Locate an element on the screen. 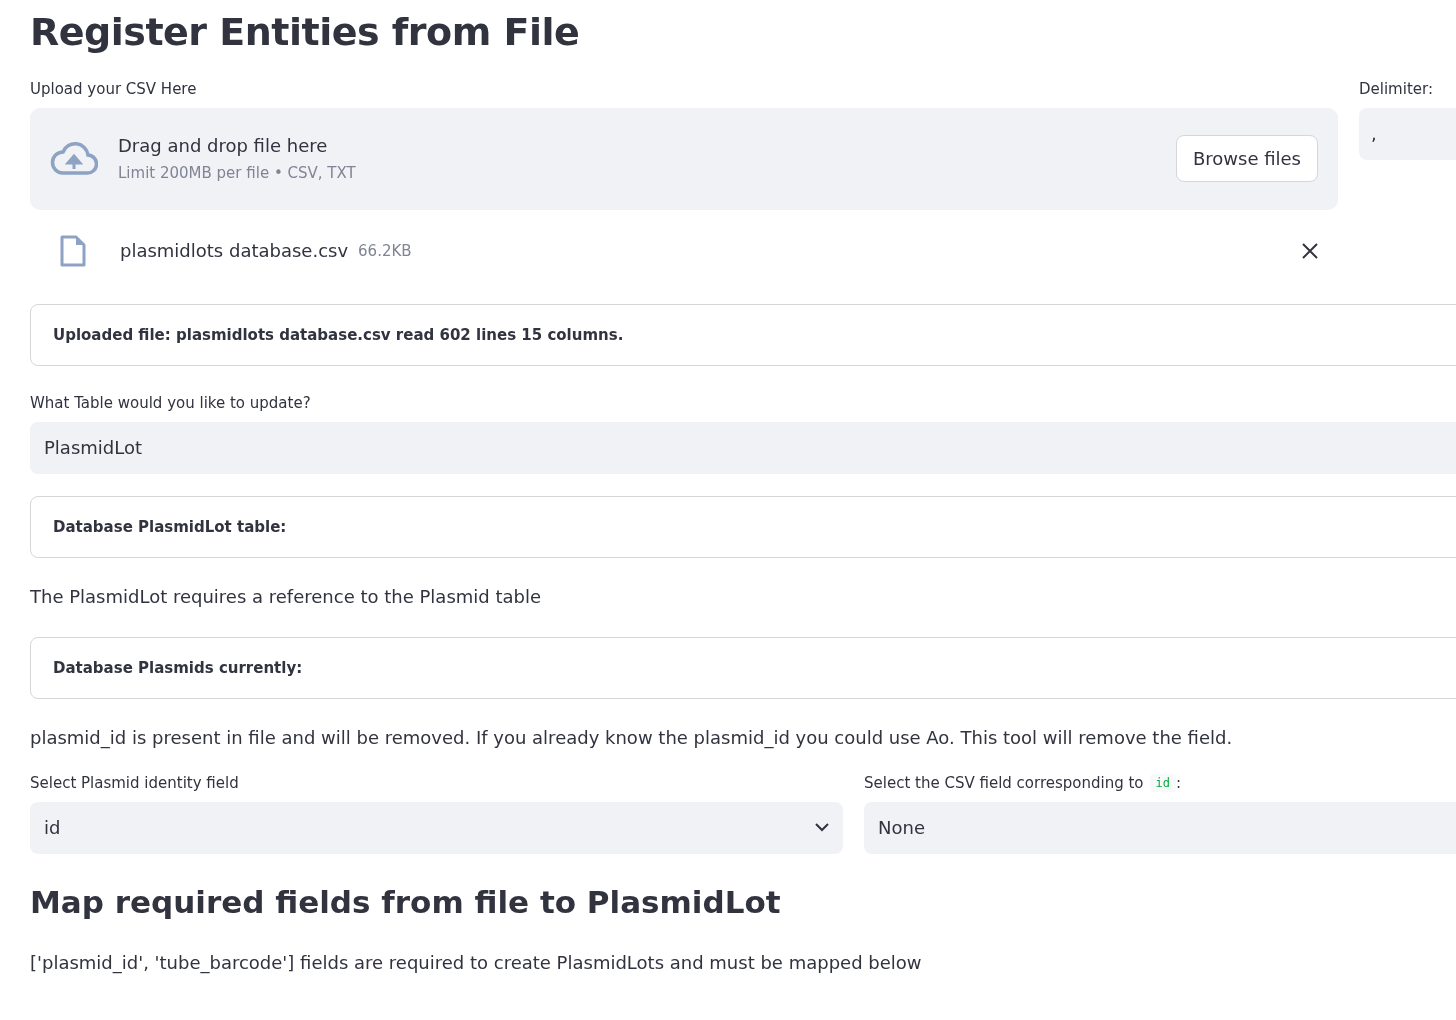 The height and width of the screenshot is (1020, 1456). info-paragraph: The PlasmidLot requires a reference to the Plasmid table is located at coordinates (286, 596).